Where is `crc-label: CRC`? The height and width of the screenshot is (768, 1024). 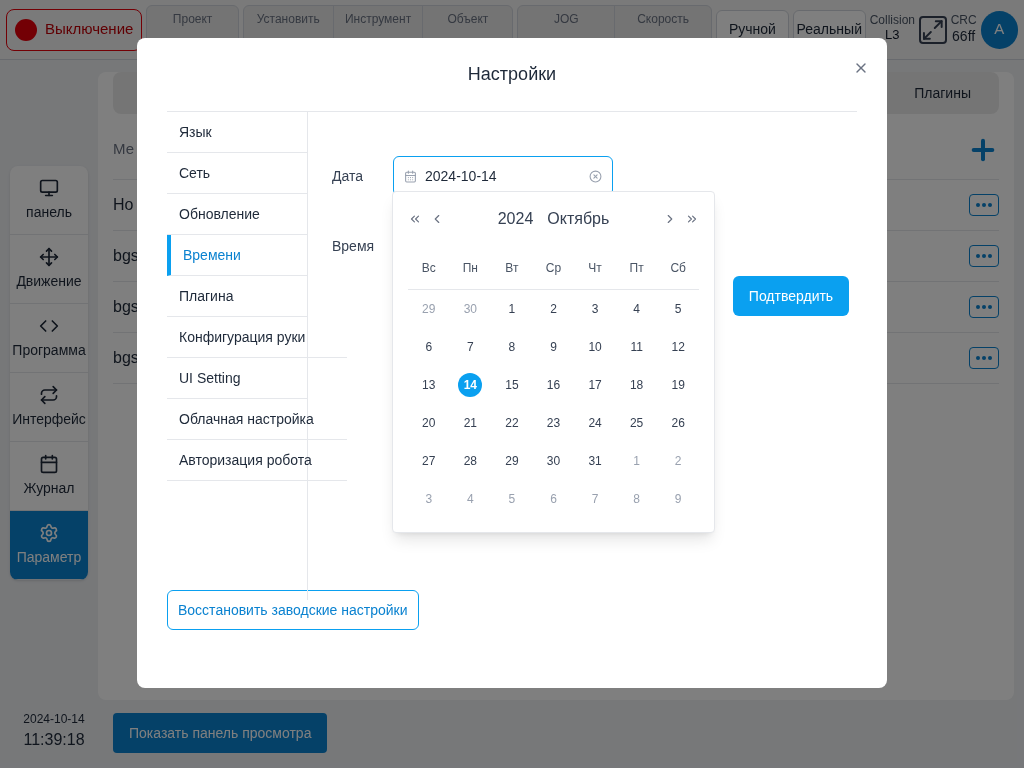 crc-label: CRC is located at coordinates (963, 21).